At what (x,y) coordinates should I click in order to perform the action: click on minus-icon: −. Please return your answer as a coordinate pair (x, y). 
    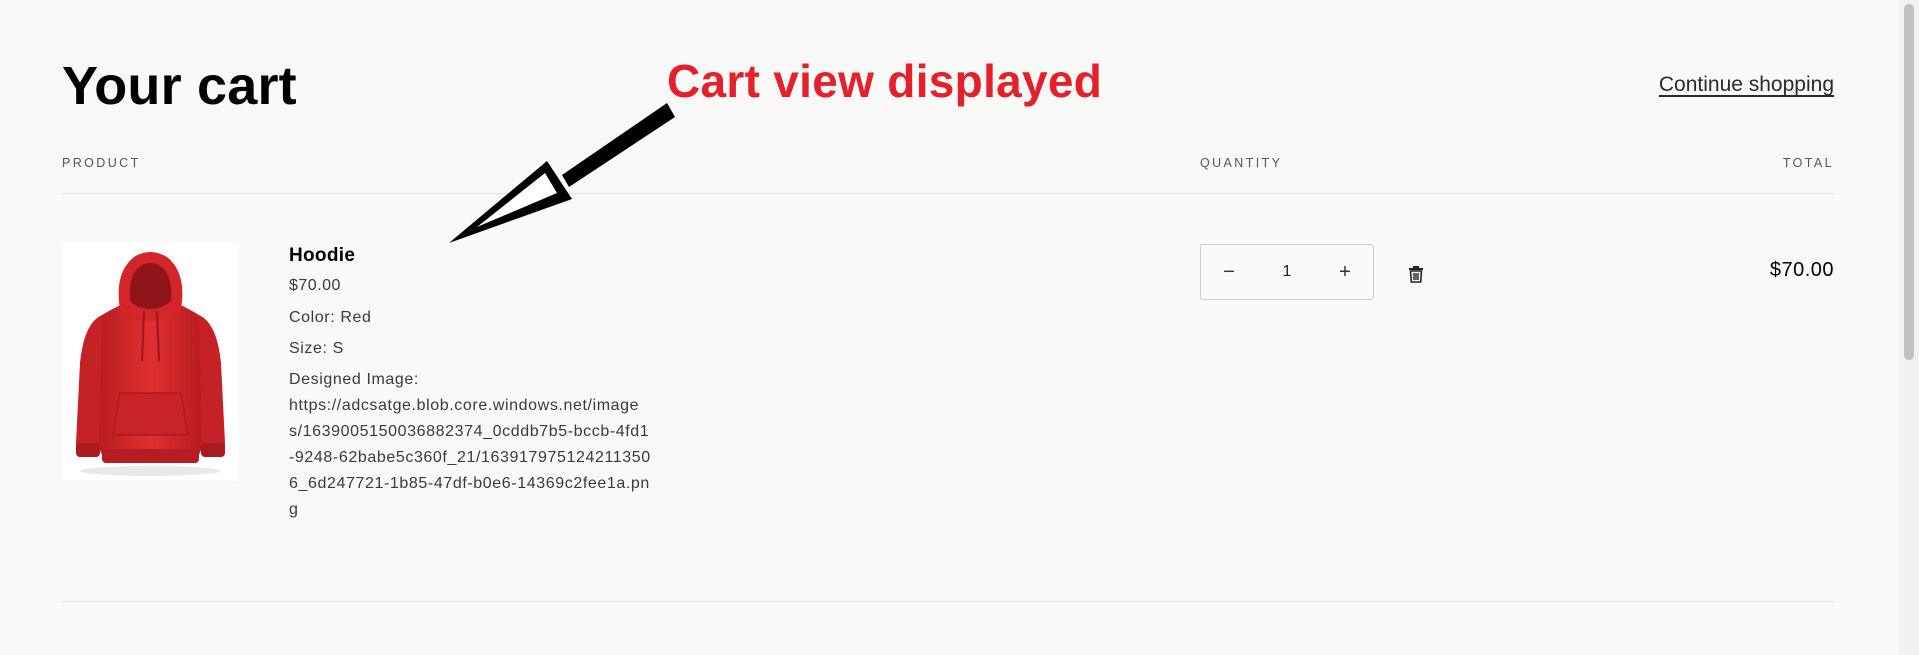
    Looking at the image, I should click on (1229, 271).